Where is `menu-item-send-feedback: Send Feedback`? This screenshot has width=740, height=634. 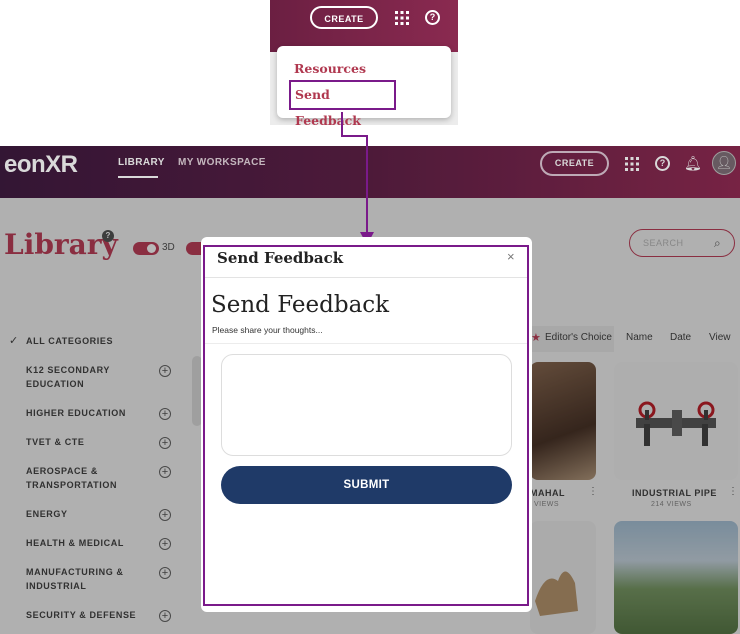 menu-item-send-feedback: Send Feedback is located at coordinates (342, 102).